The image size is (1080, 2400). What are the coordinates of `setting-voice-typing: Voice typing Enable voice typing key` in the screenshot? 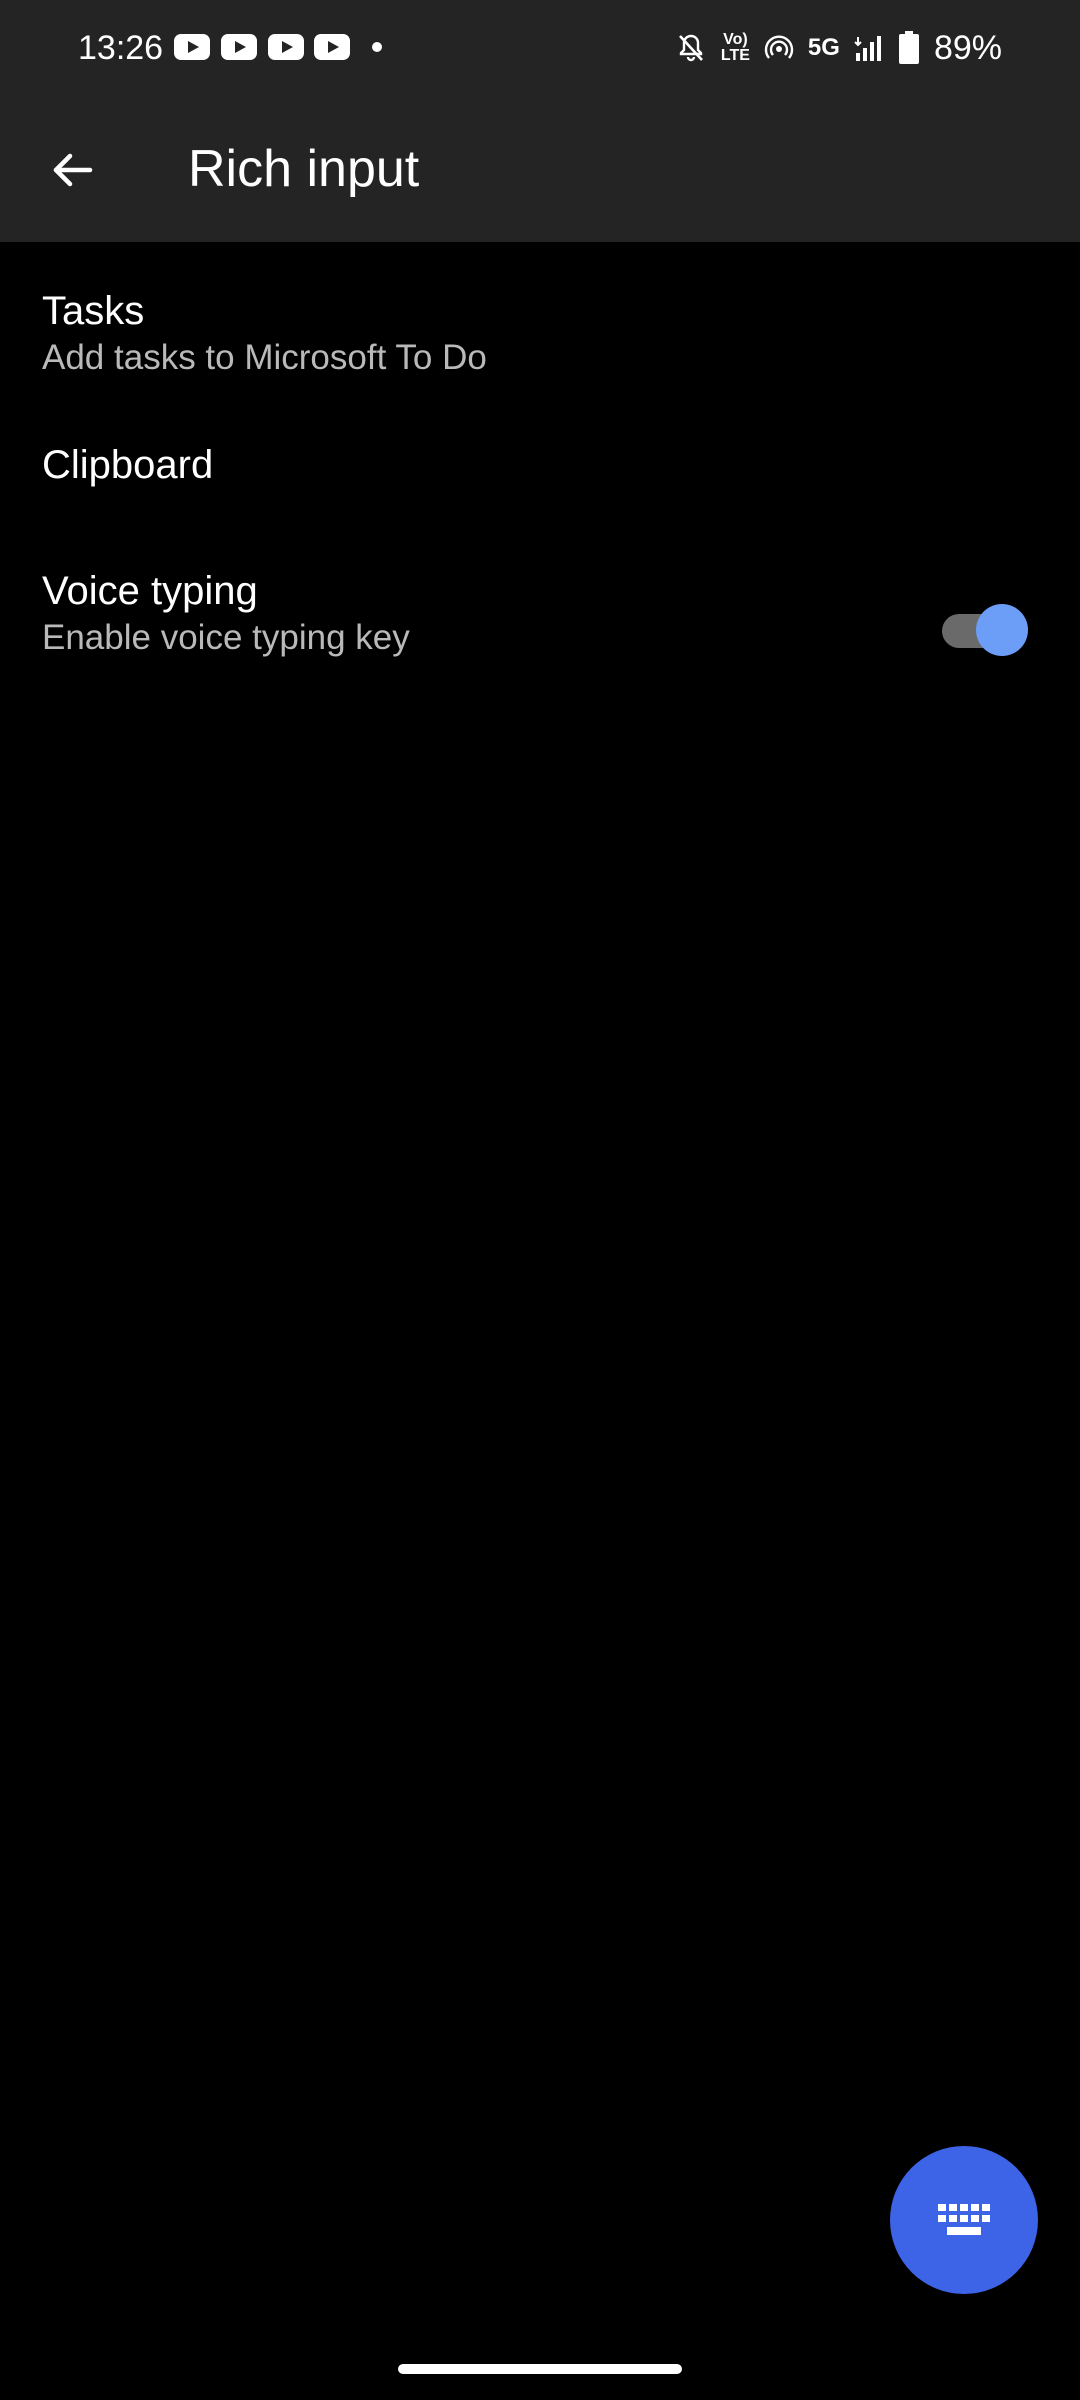 It's located at (540, 632).